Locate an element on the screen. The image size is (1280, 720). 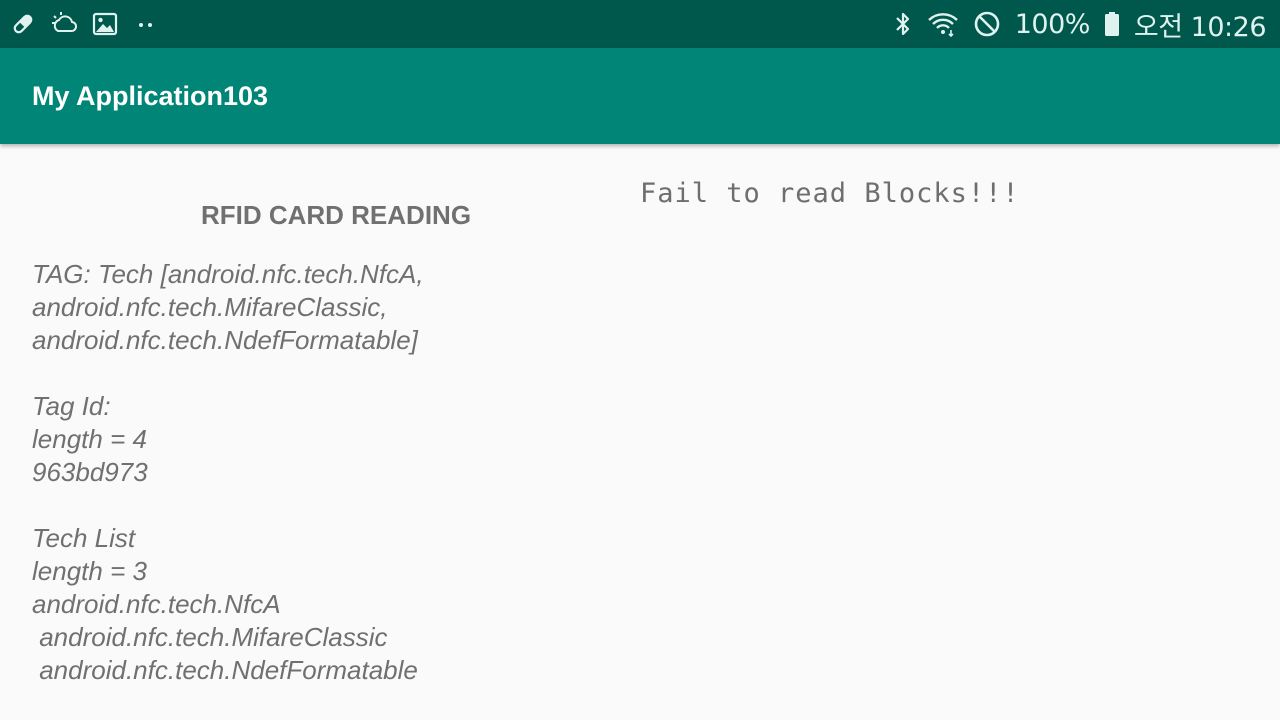
bluetooth-icon is located at coordinates (903, 24).